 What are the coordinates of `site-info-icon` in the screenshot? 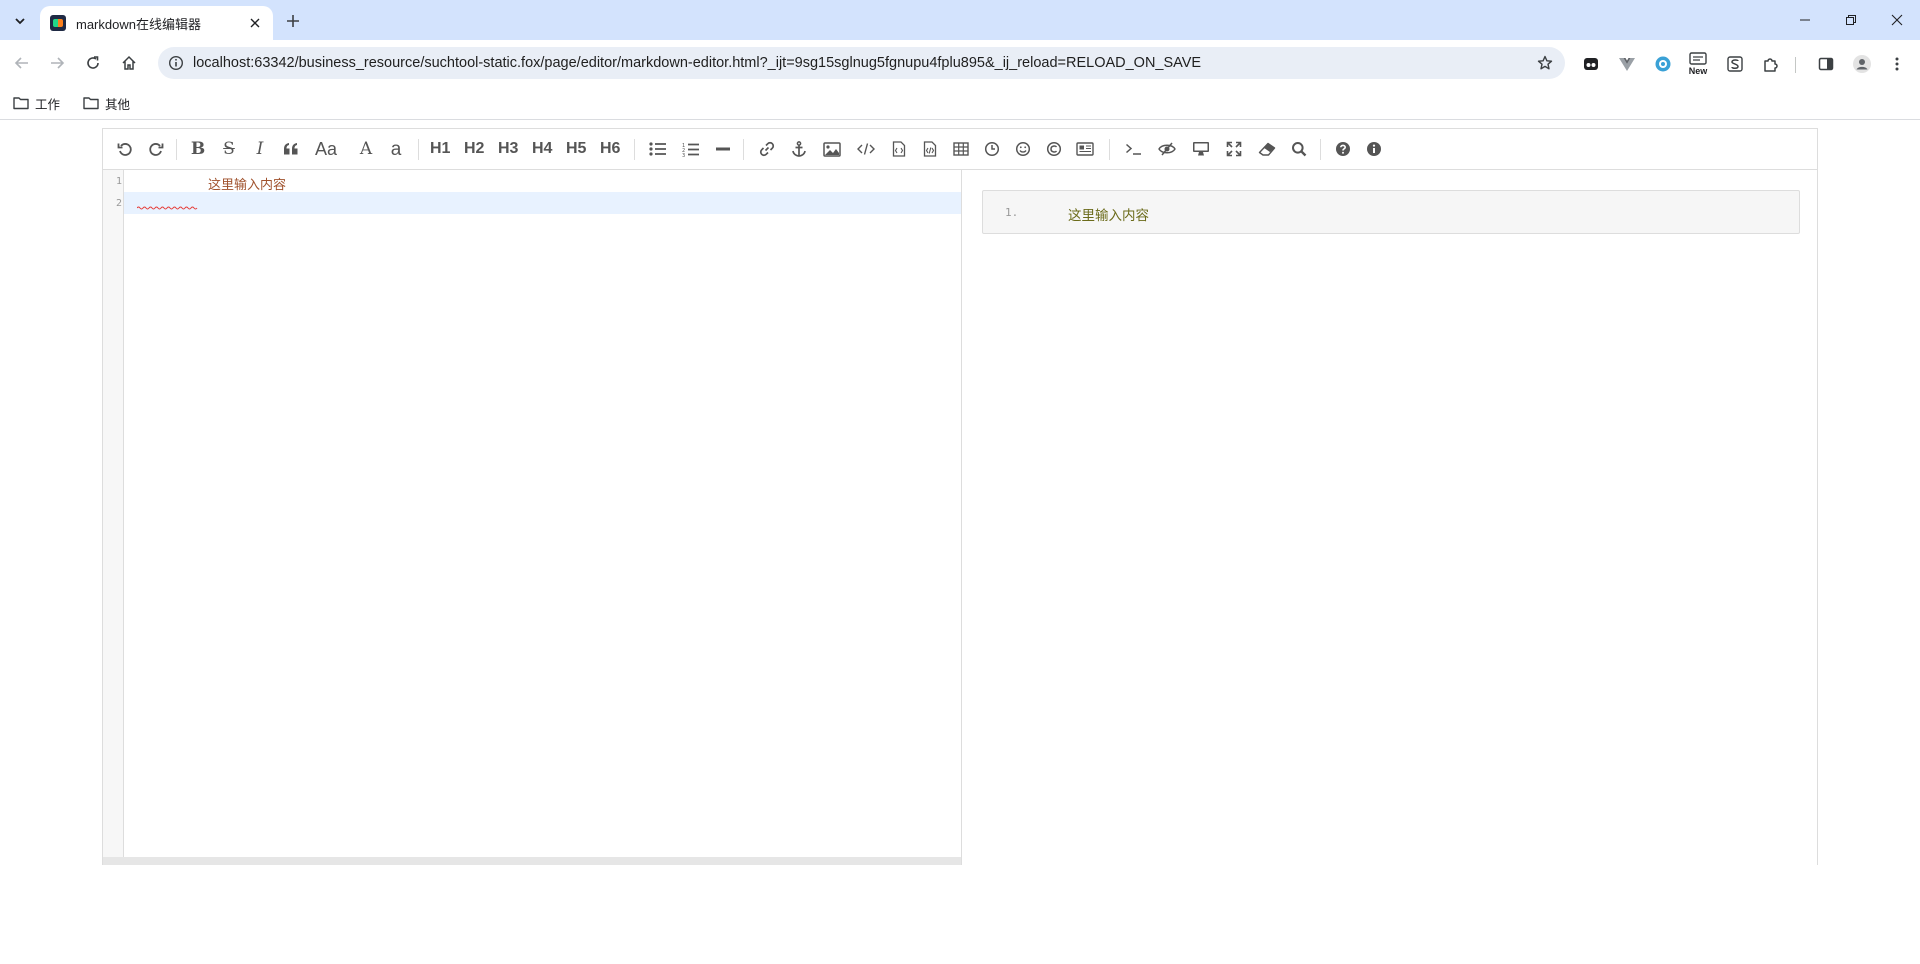 It's located at (176, 63).